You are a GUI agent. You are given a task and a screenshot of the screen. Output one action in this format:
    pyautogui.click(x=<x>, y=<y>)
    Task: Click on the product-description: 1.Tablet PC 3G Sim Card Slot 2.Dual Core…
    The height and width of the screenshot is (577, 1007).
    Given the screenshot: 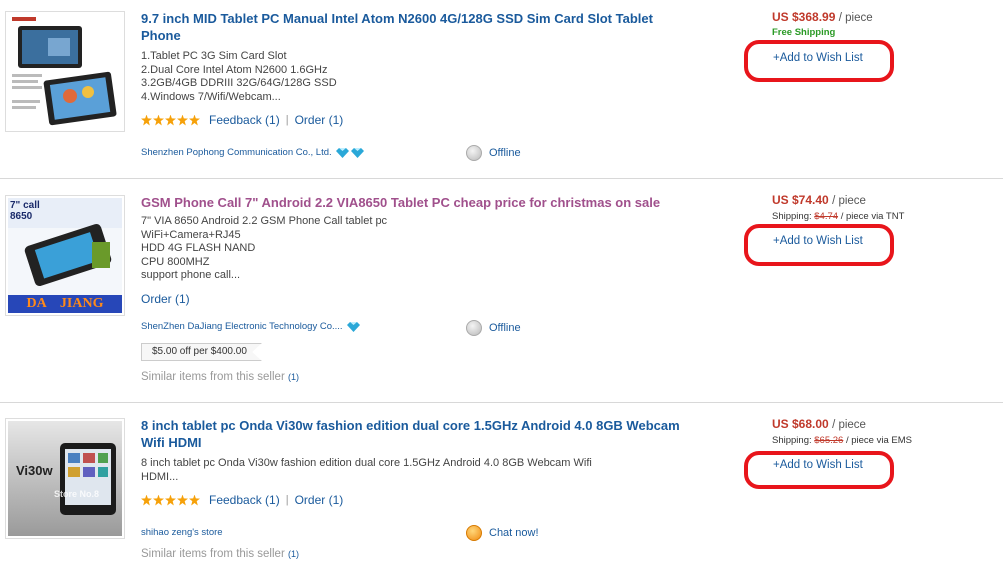 What is the action you would take?
    pyautogui.click(x=371, y=77)
    